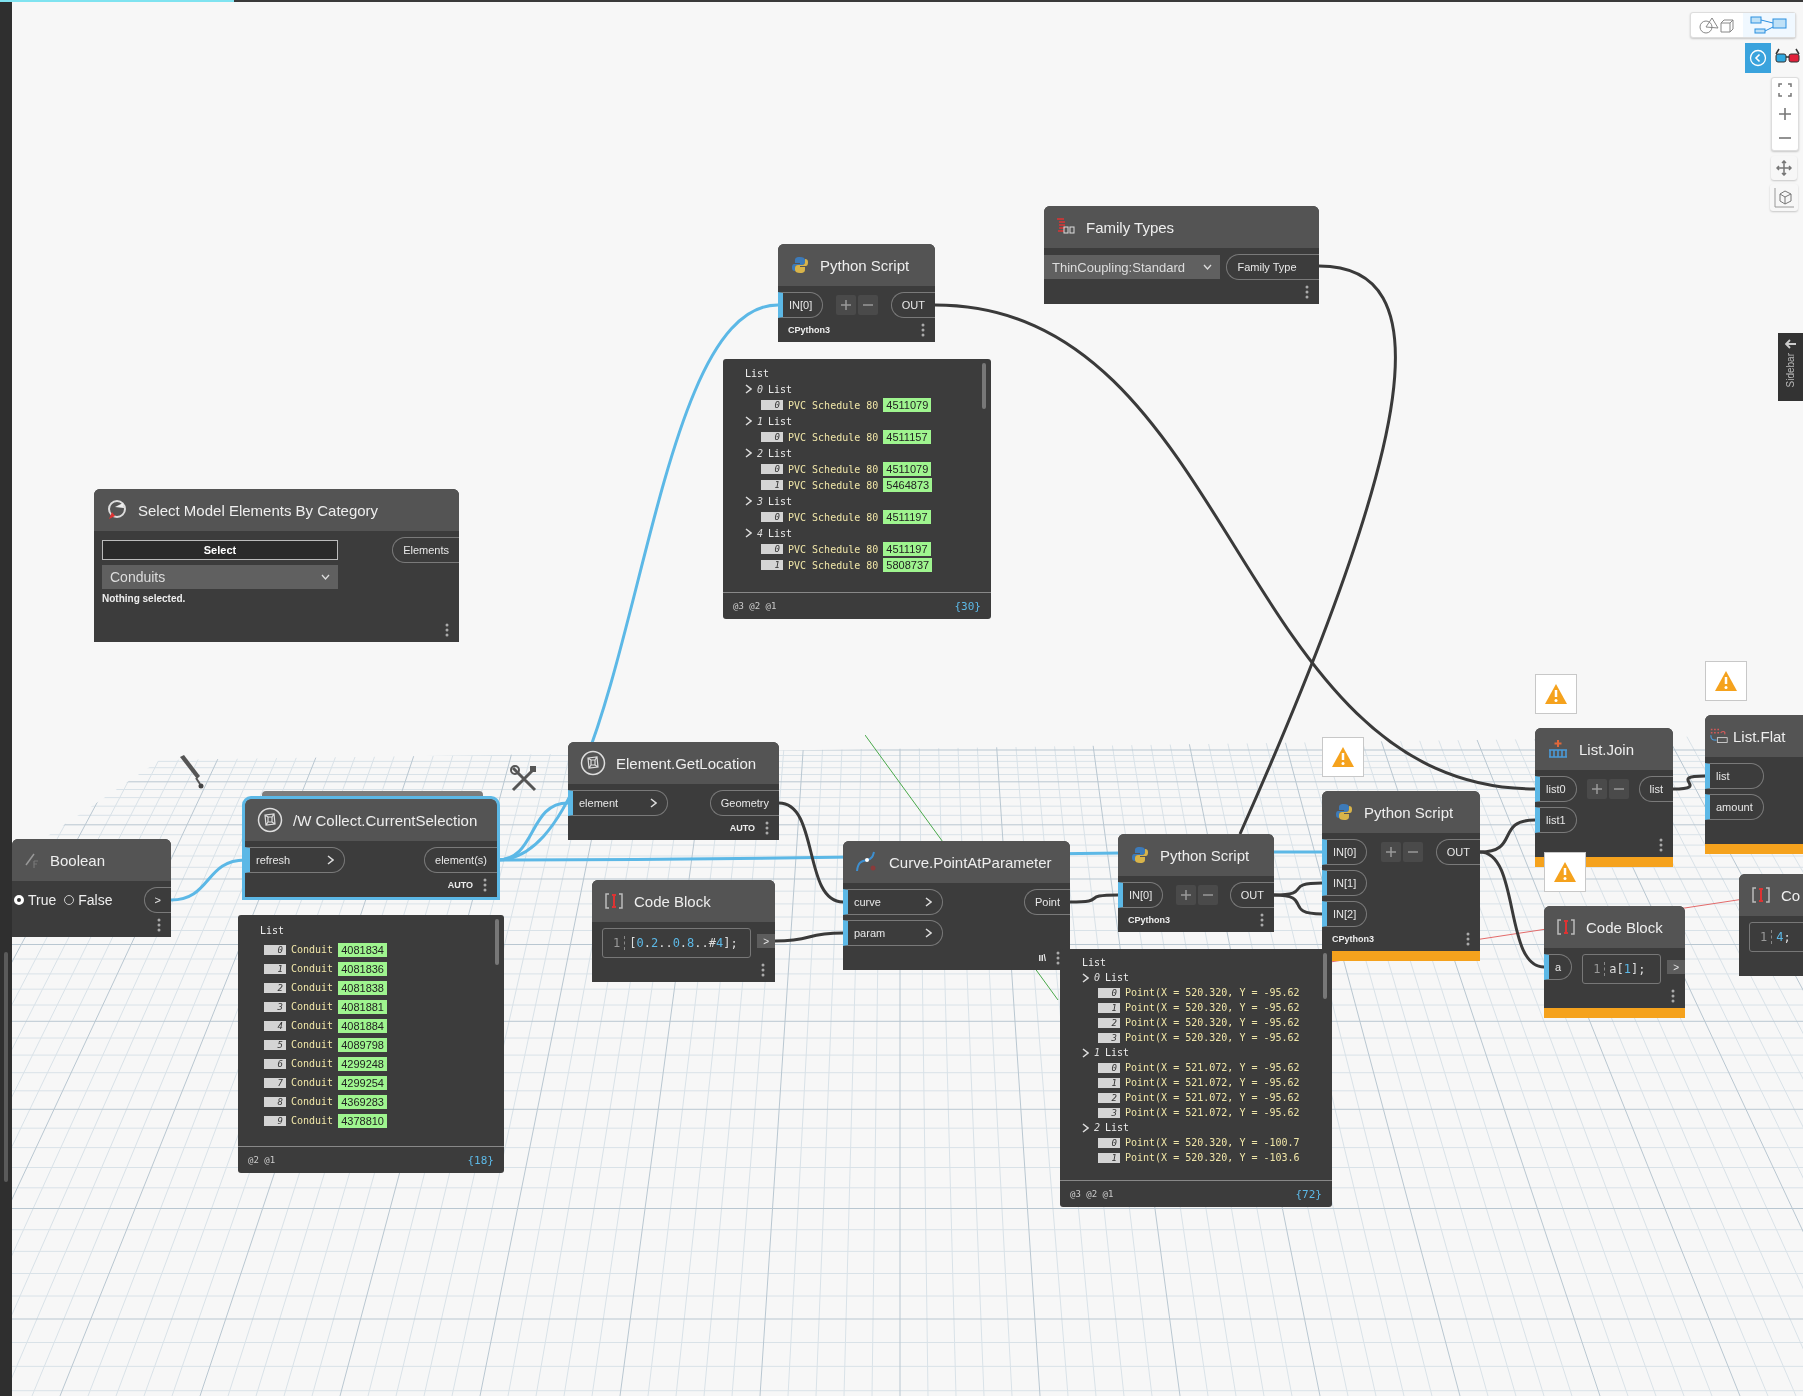 The width and height of the screenshot is (1803, 1396). Describe the element at coordinates (1130, 227) in the screenshot. I see `node-title: Family Types` at that location.